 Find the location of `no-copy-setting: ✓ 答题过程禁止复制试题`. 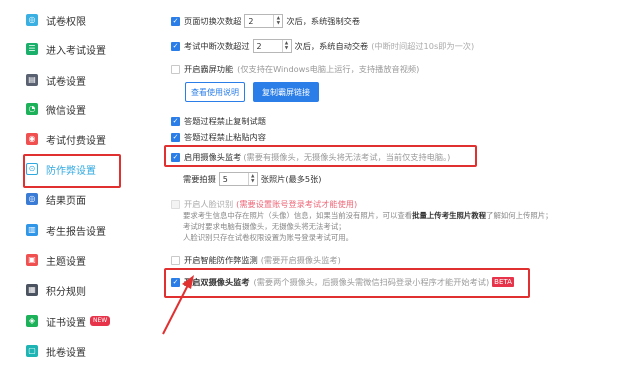

no-copy-setting: ✓ 答题过程禁止复制试题 is located at coordinates (218, 121).